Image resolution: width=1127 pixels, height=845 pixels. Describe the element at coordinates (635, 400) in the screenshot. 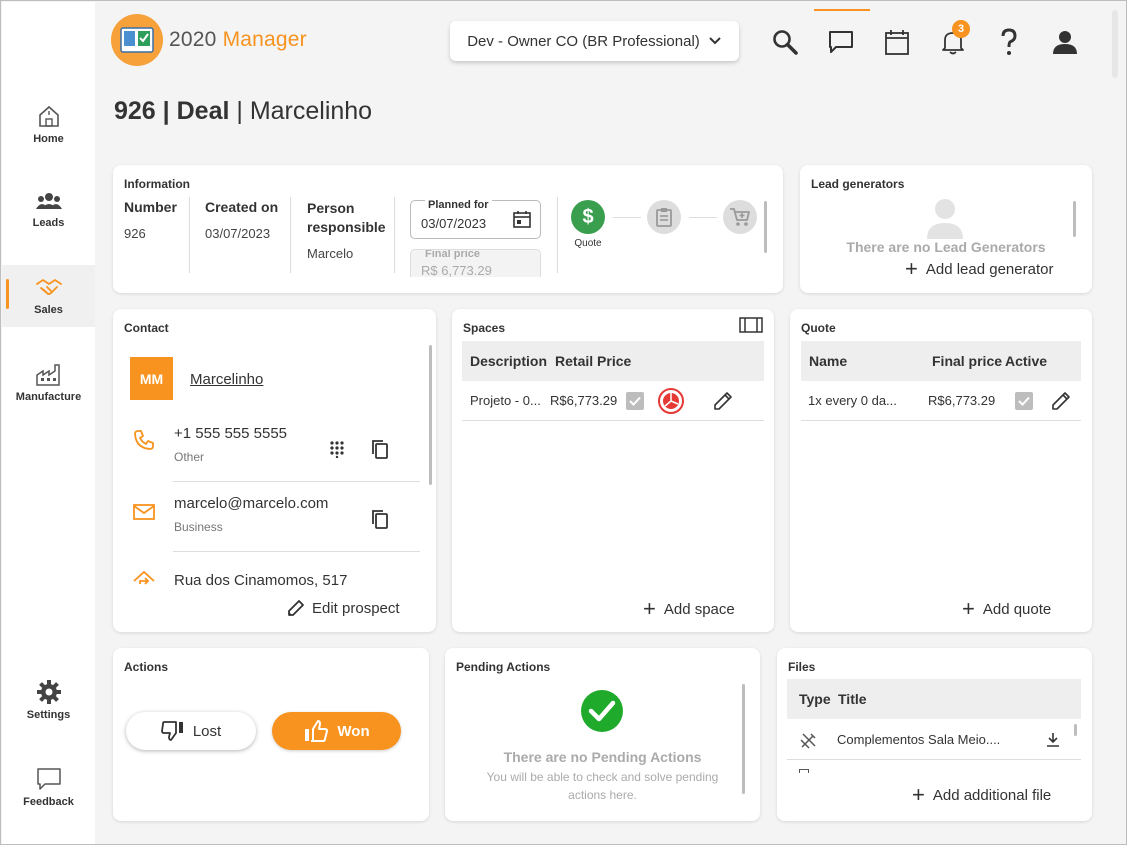

I see `checkbox` at that location.